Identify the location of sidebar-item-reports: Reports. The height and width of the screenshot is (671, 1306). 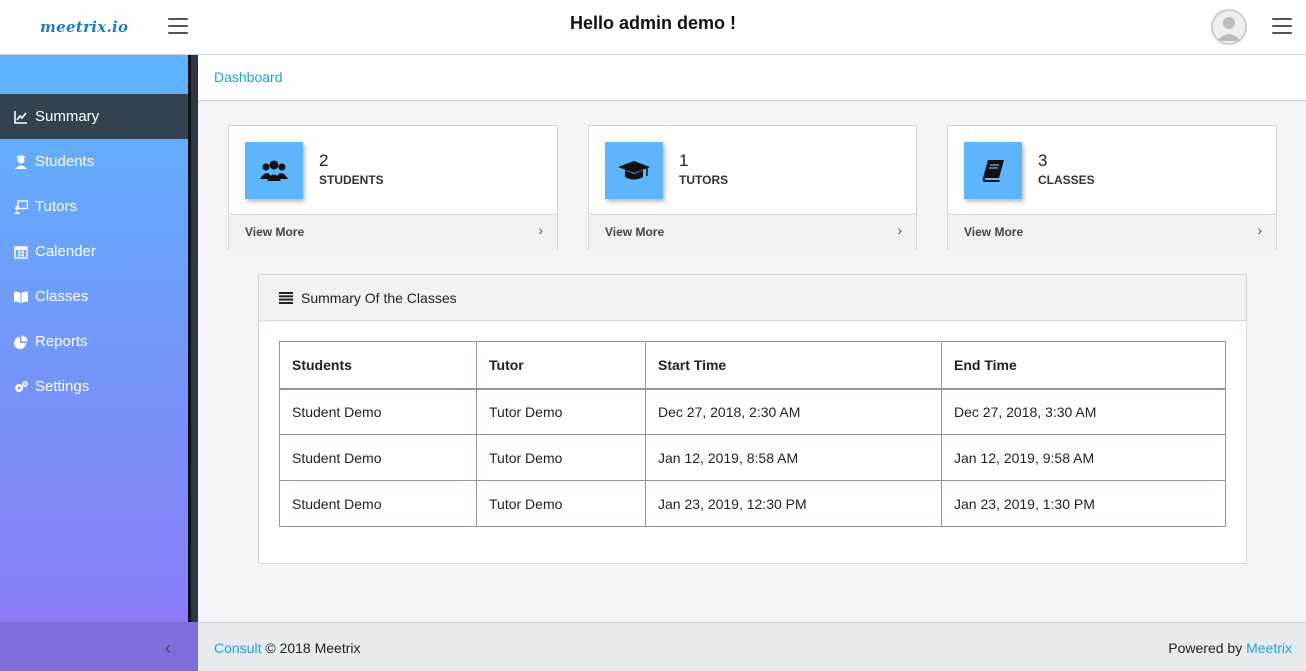
(94, 341).